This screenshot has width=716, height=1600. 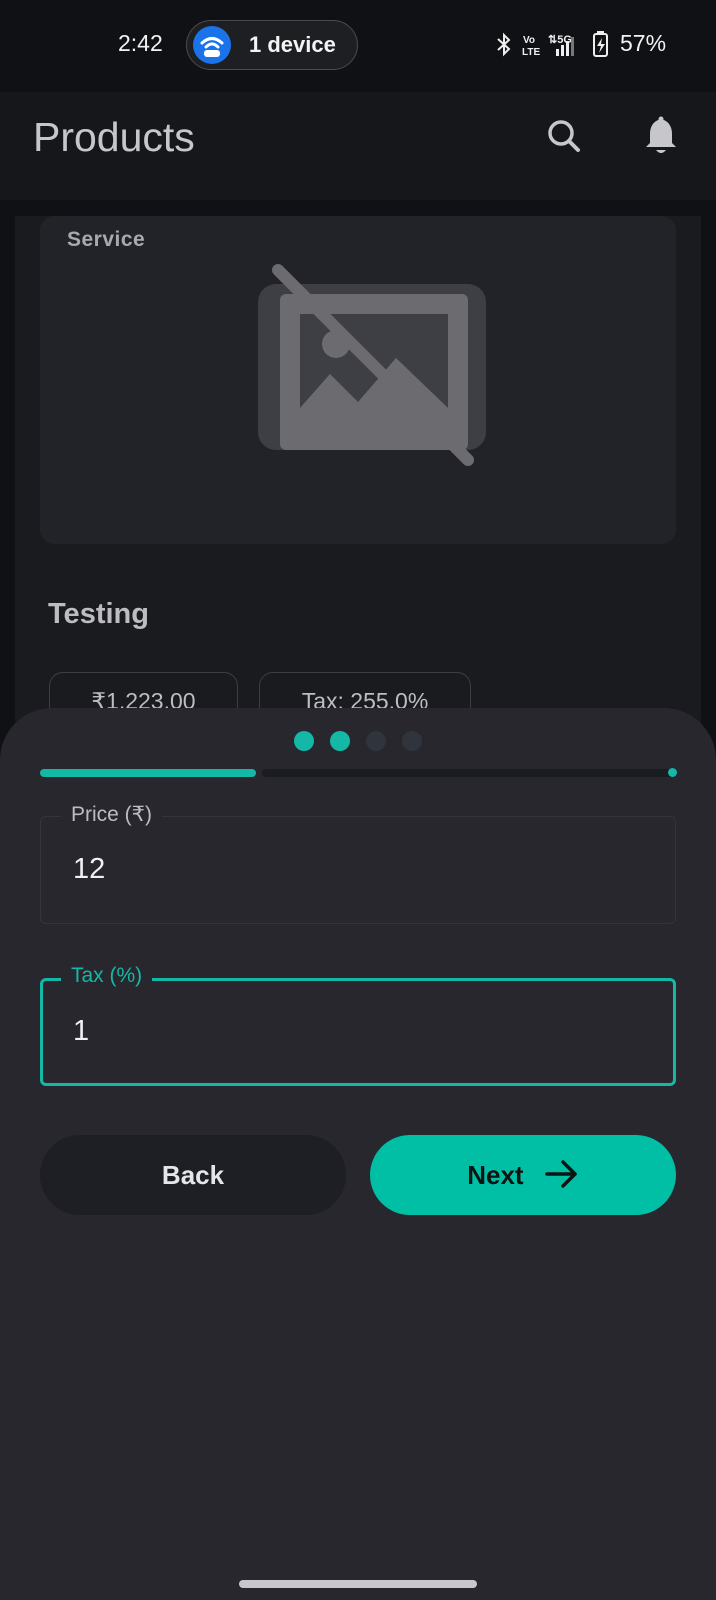 I want to click on back-button: Back, so click(x=193, y=1175).